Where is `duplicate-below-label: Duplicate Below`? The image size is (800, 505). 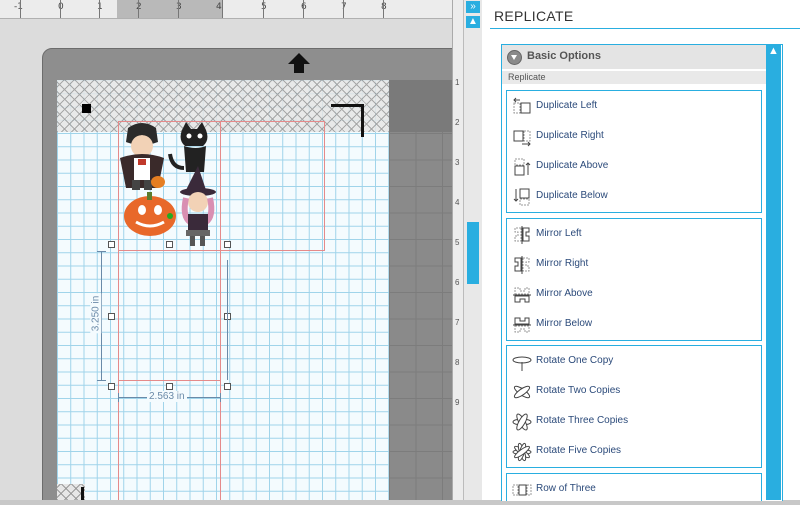
duplicate-below-label: Duplicate Below is located at coordinates (572, 195).